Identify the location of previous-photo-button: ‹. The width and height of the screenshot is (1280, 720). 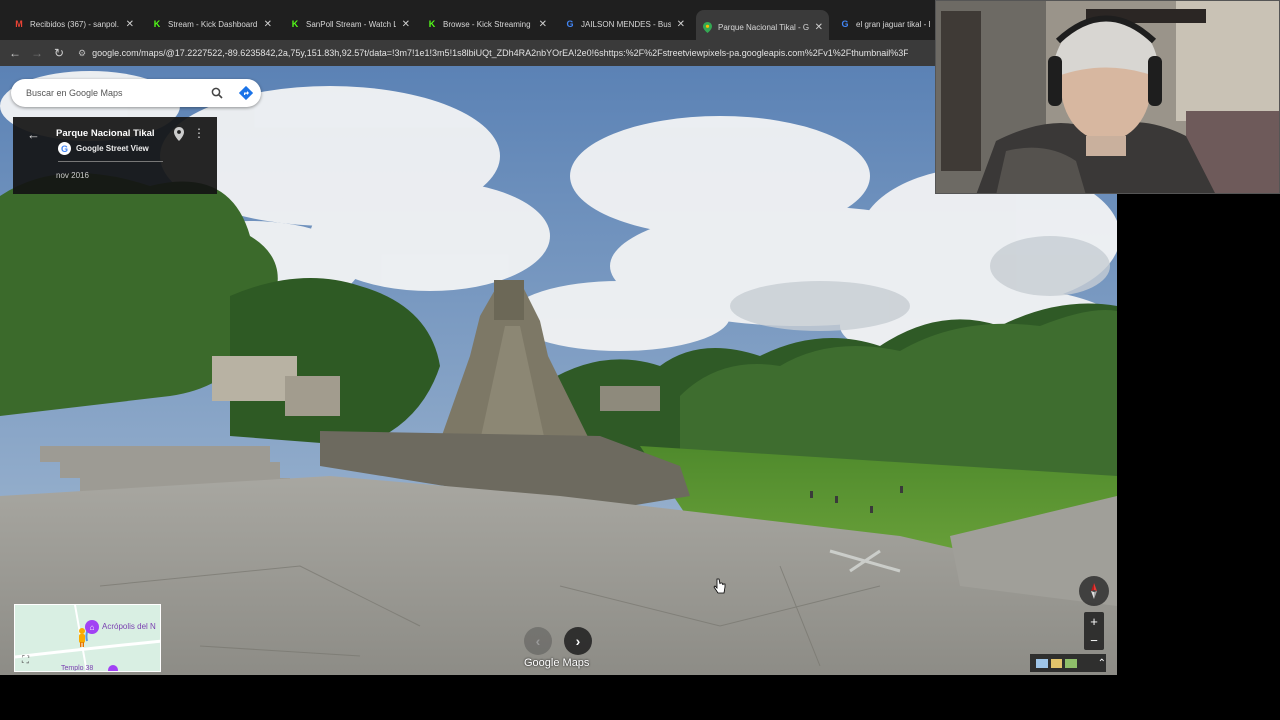
(538, 641).